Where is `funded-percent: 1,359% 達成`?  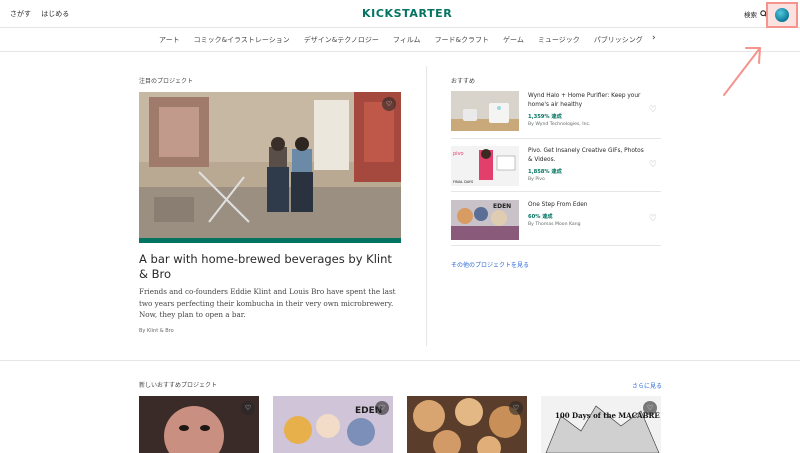
funded-percent: 1,359% 達成 is located at coordinates (545, 117).